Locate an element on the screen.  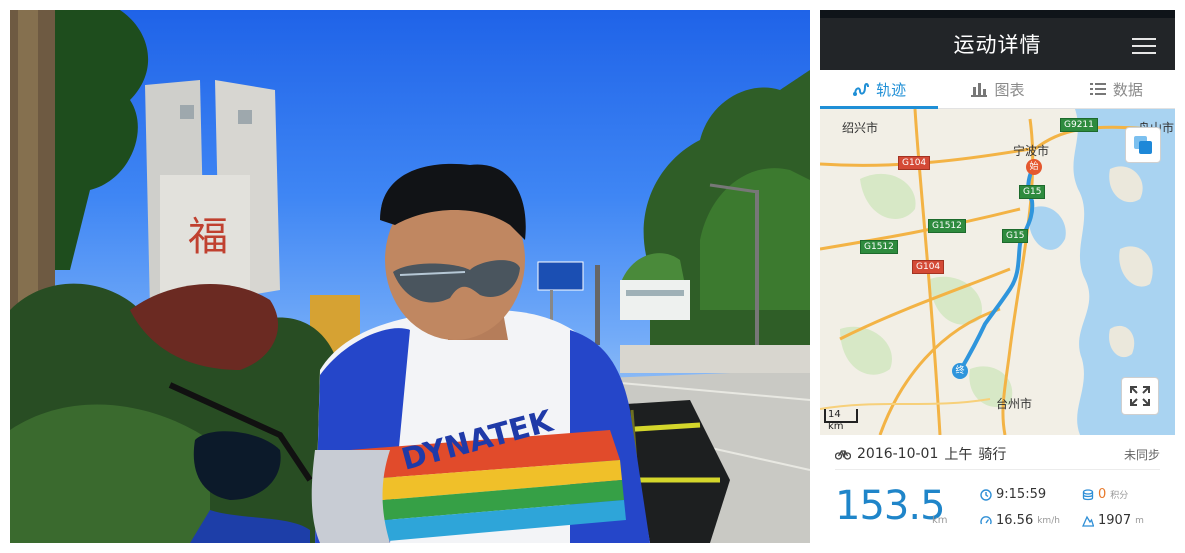
track-icon is located at coordinates (861, 89).